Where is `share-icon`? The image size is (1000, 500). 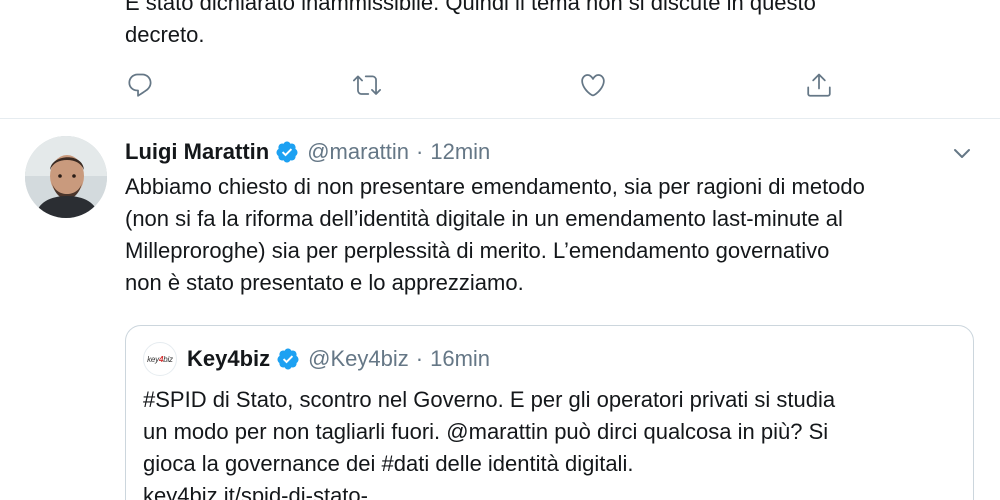 share-icon is located at coordinates (819, 85).